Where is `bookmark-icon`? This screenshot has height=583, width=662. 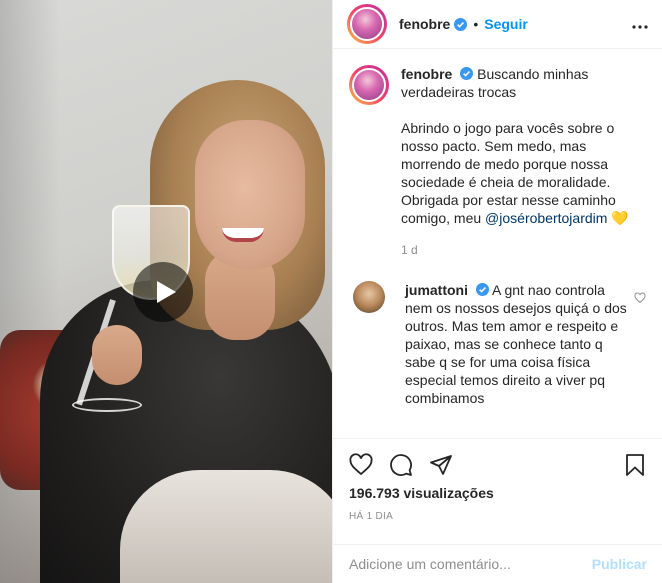
bookmark-icon is located at coordinates (635, 465).